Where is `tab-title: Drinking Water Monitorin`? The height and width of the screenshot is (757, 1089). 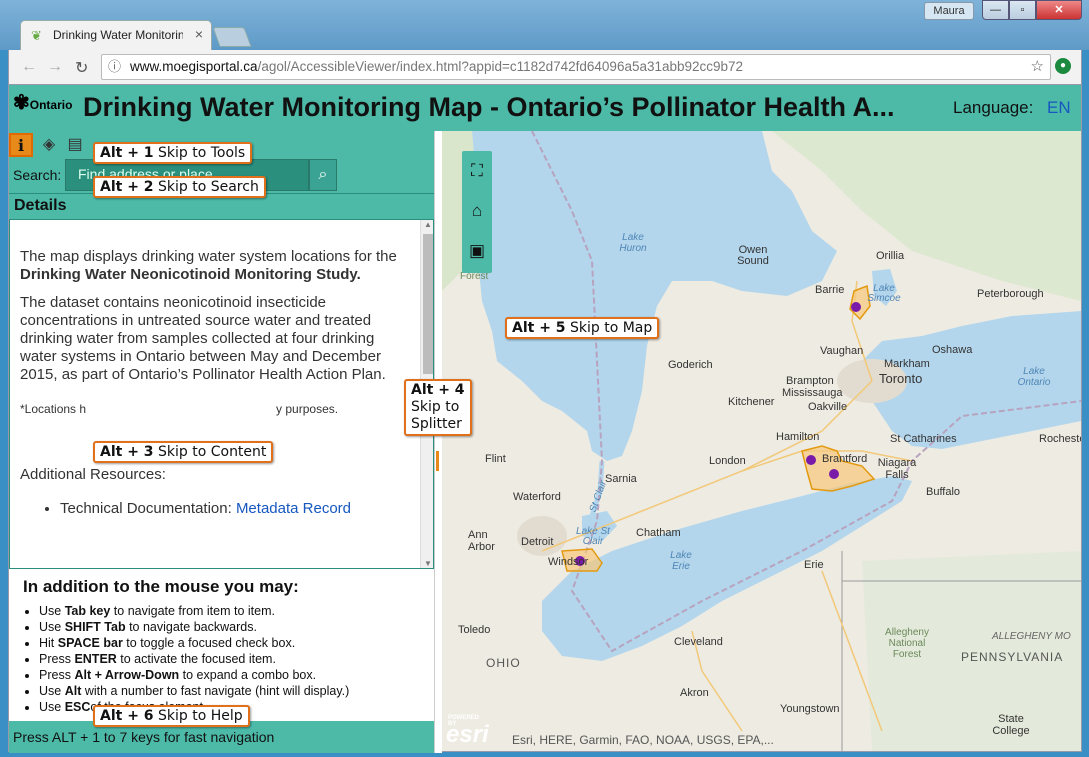
tab-title: Drinking Water Monitorin is located at coordinates (118, 35).